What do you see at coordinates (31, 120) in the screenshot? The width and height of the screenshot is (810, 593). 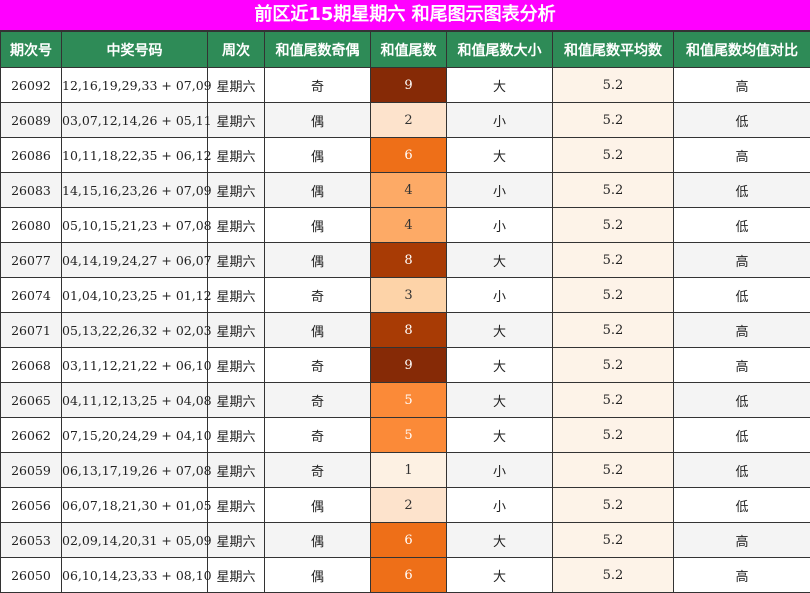 I see `issue-cell: 26089` at bounding box center [31, 120].